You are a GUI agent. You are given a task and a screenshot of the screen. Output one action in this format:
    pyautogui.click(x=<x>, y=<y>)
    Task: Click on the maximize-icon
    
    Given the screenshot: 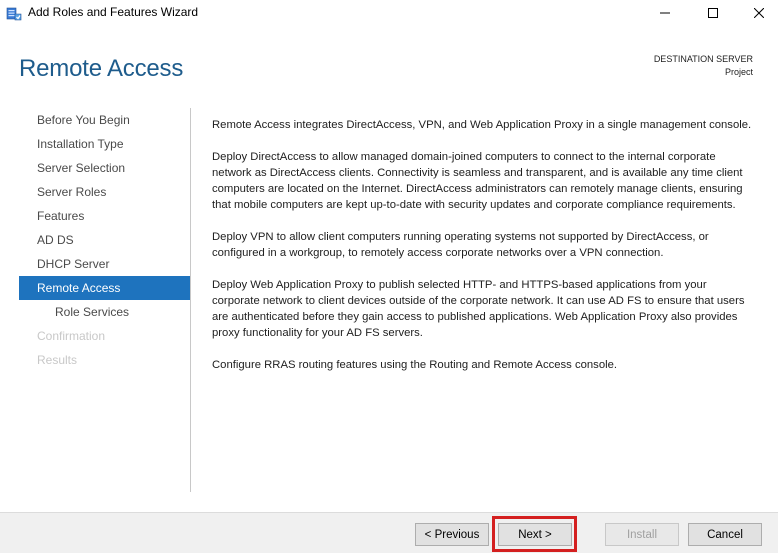 What is the action you would take?
    pyautogui.click(x=713, y=13)
    